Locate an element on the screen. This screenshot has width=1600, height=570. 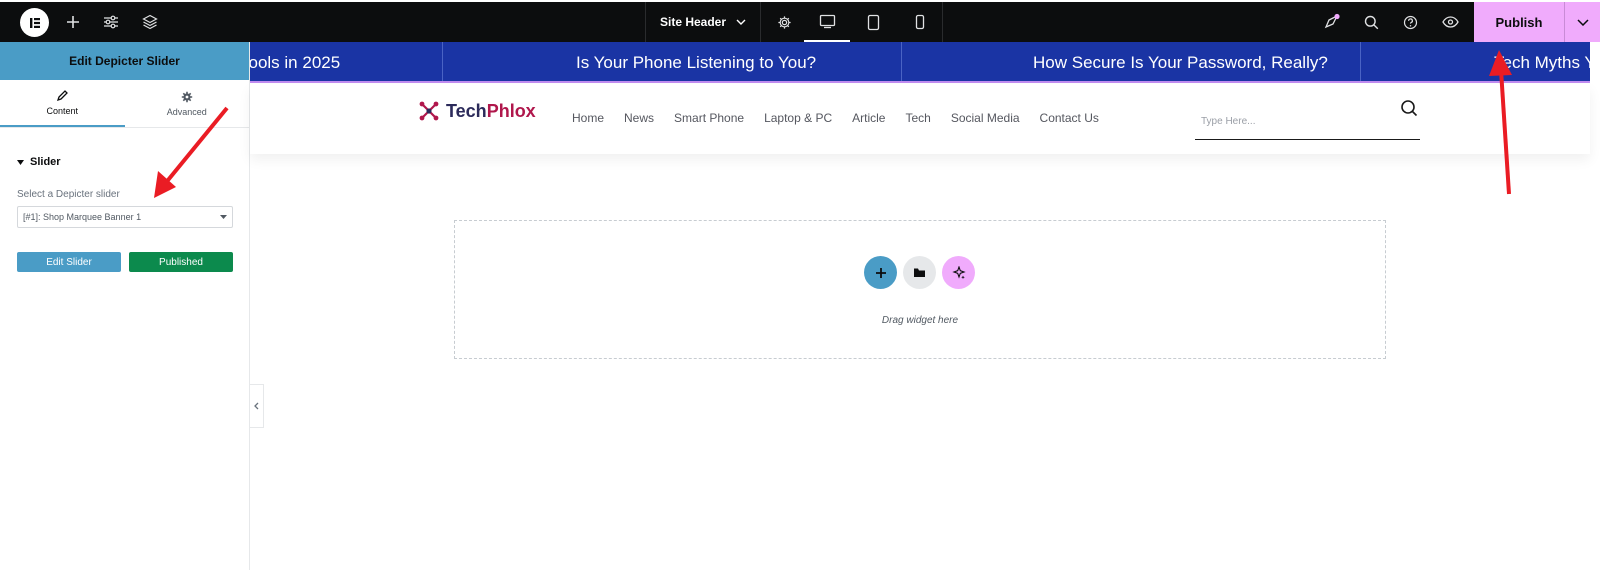
site-header-dropdown: Site Header is located at coordinates (703, 22).